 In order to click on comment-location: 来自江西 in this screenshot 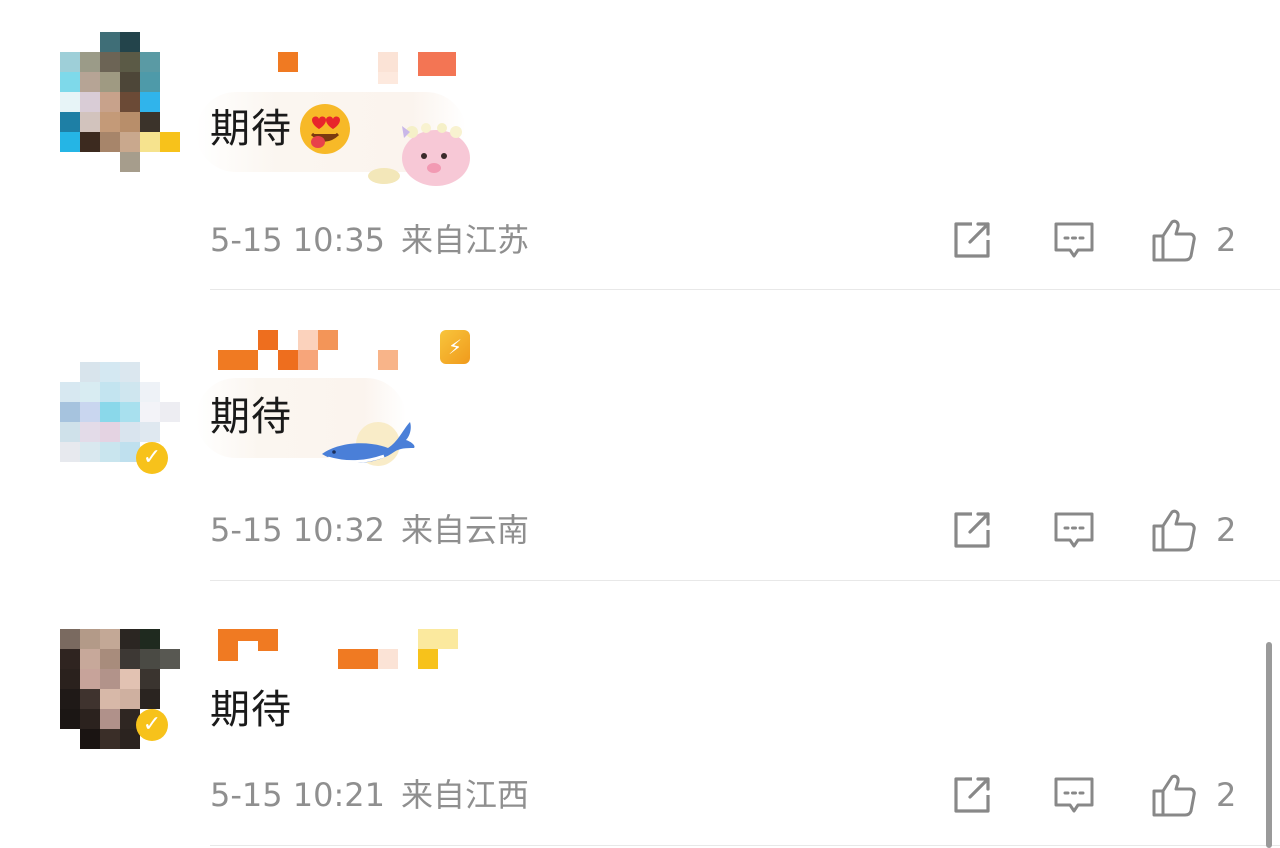, I will do `click(465, 795)`.